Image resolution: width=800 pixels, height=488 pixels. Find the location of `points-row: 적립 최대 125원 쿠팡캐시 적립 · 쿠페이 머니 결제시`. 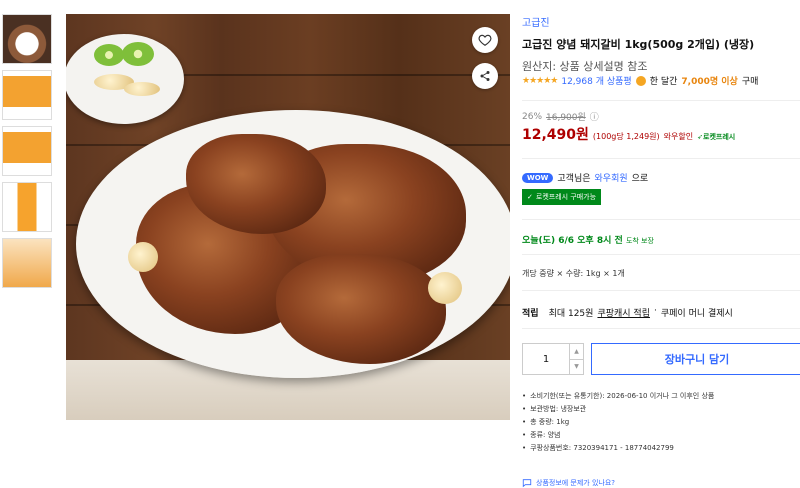

points-row: 적립 최대 125원 쿠팡캐시 적립 · 쿠페이 머니 결제시 is located at coordinates (627, 312).